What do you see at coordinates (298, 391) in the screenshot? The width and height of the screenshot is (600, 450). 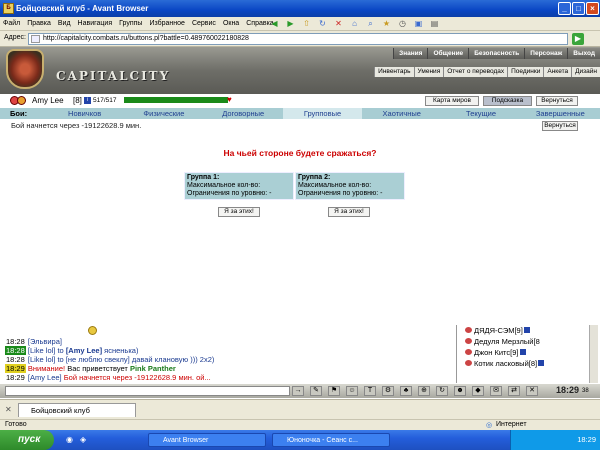 I see `send-arrow-icon: →` at bounding box center [298, 391].